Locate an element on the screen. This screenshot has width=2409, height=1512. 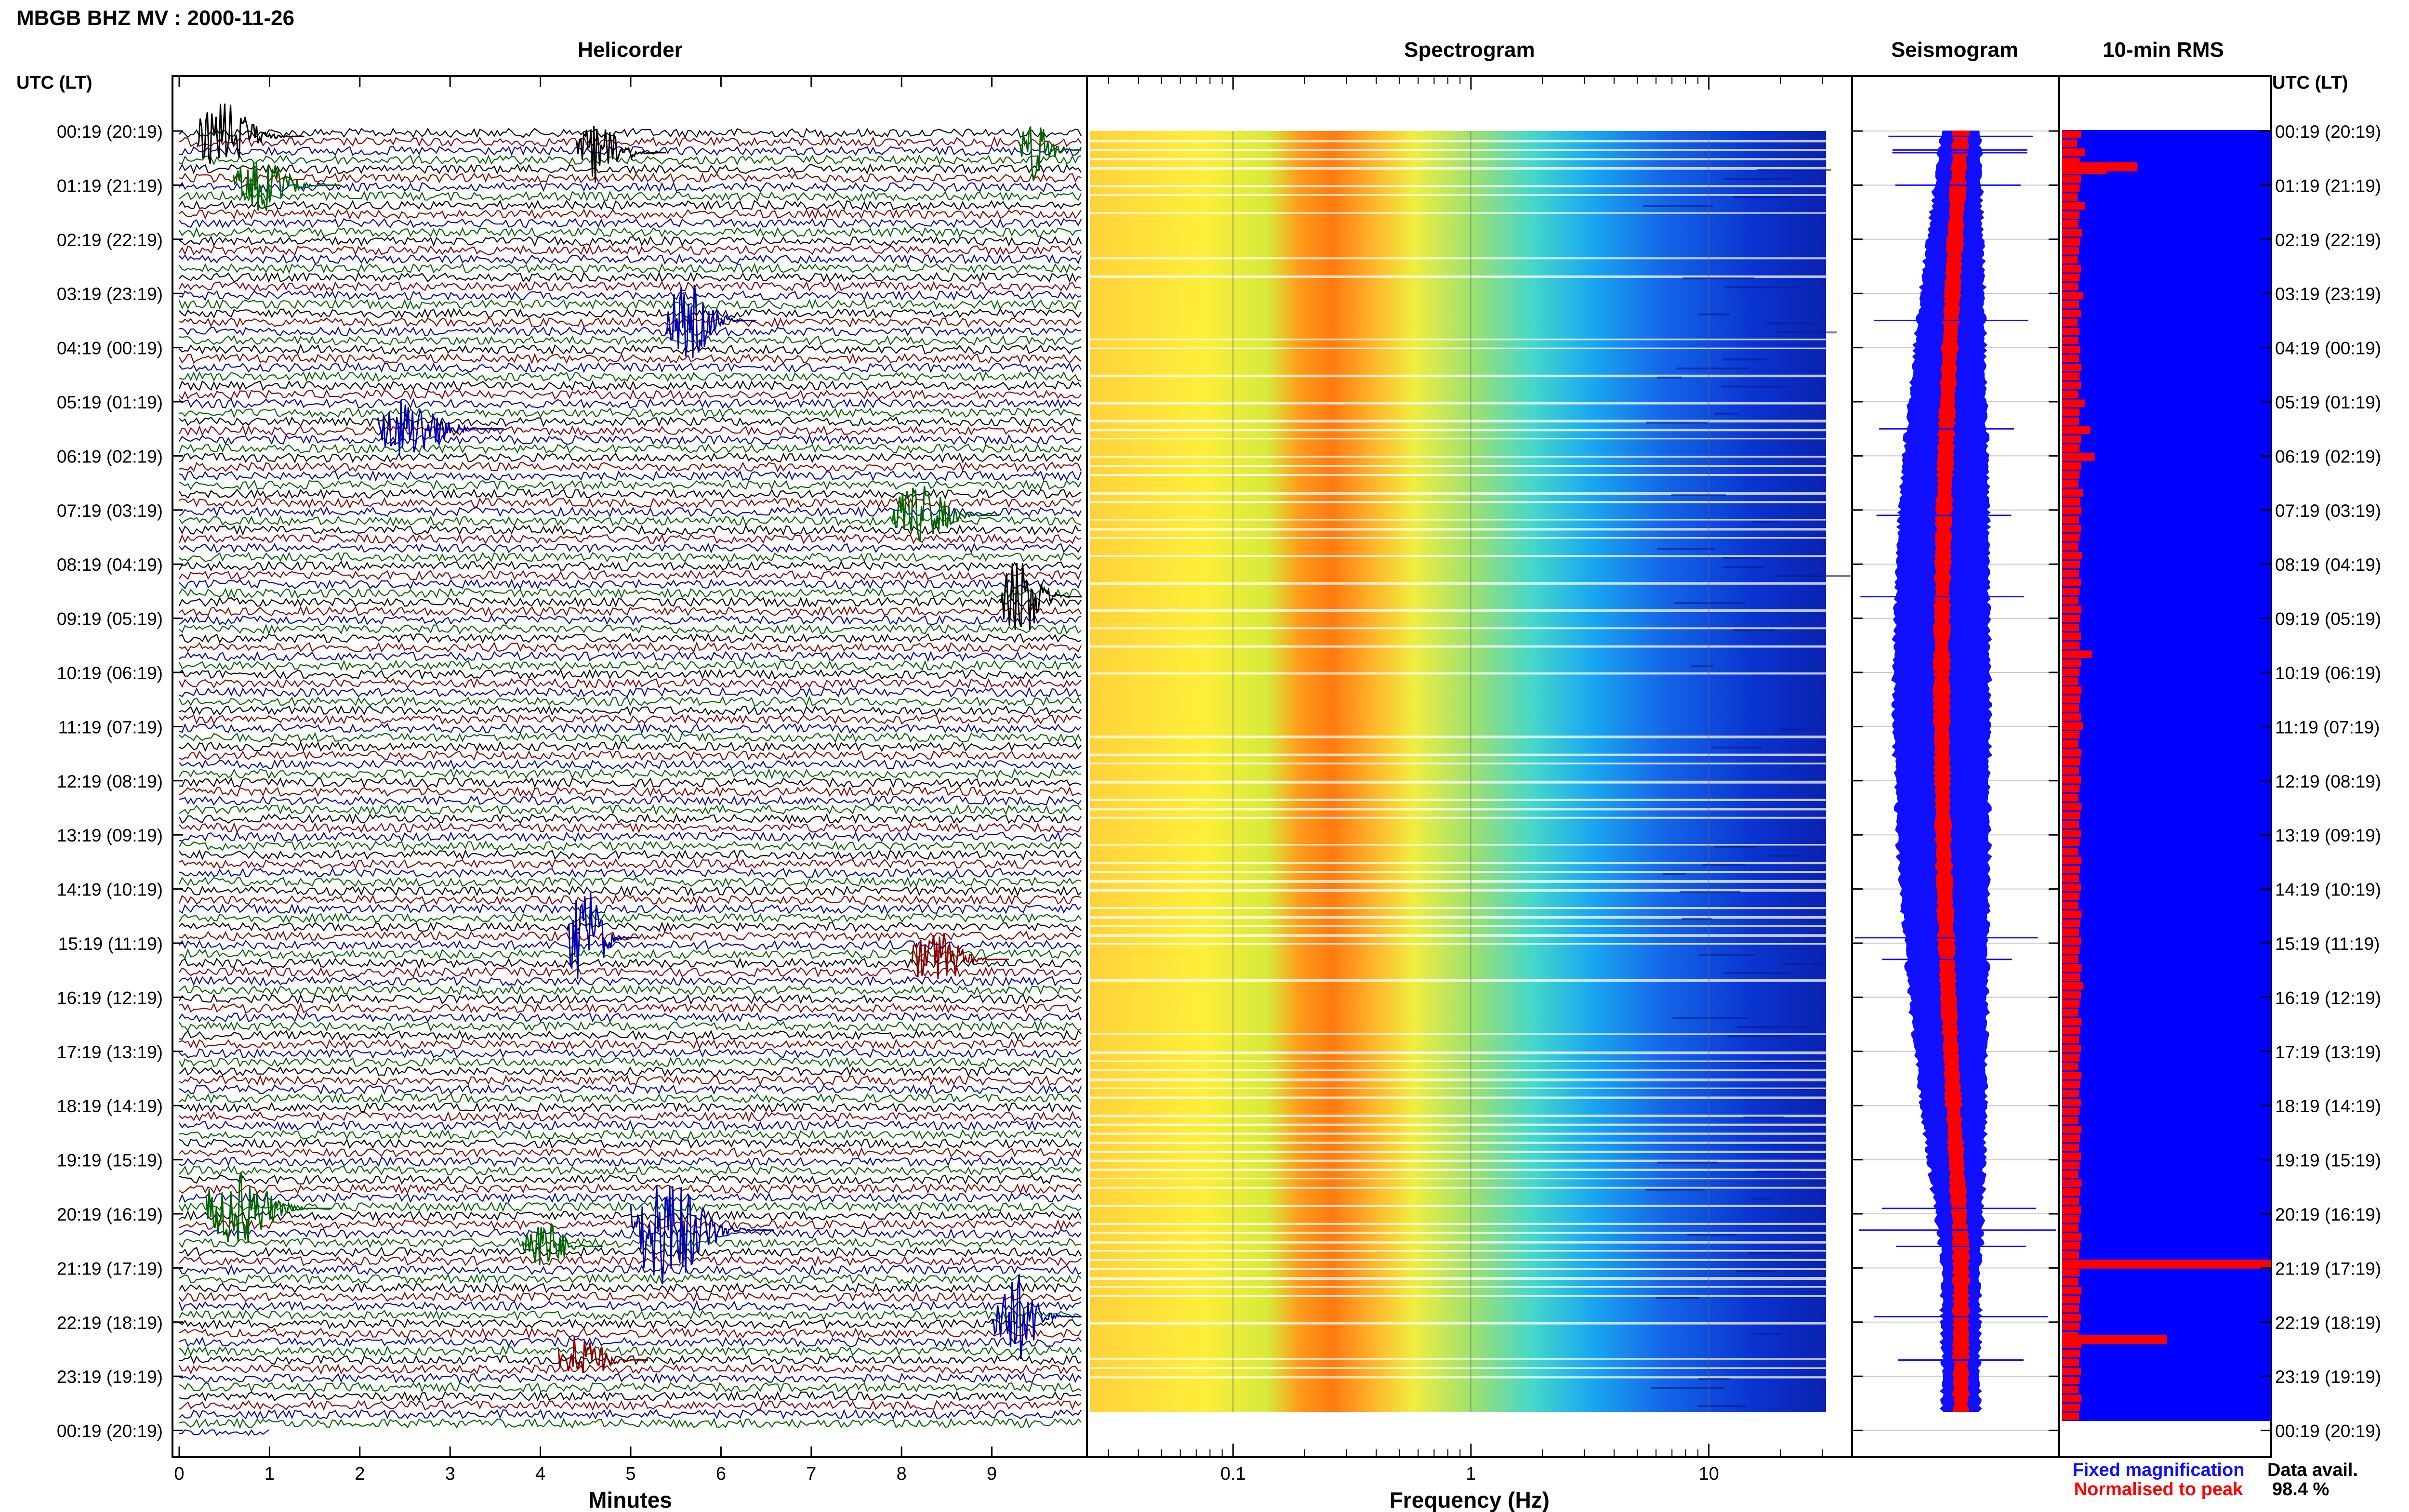
figure-title: MBGB BHZ MV : 2000-11-26 is located at coordinates (155, 18).